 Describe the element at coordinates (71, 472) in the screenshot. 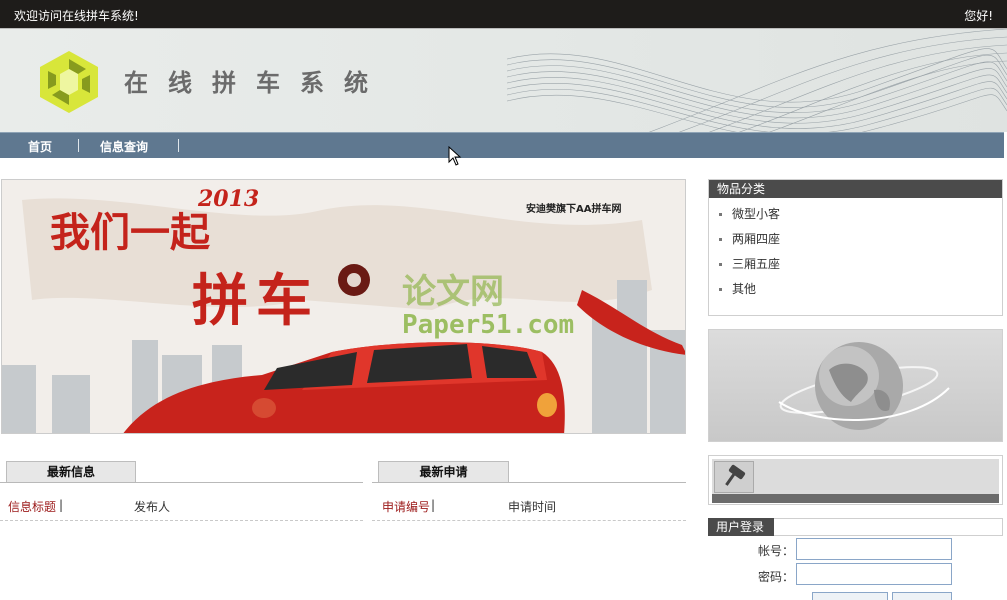

I see `latest-info-tab: 最新信息` at that location.